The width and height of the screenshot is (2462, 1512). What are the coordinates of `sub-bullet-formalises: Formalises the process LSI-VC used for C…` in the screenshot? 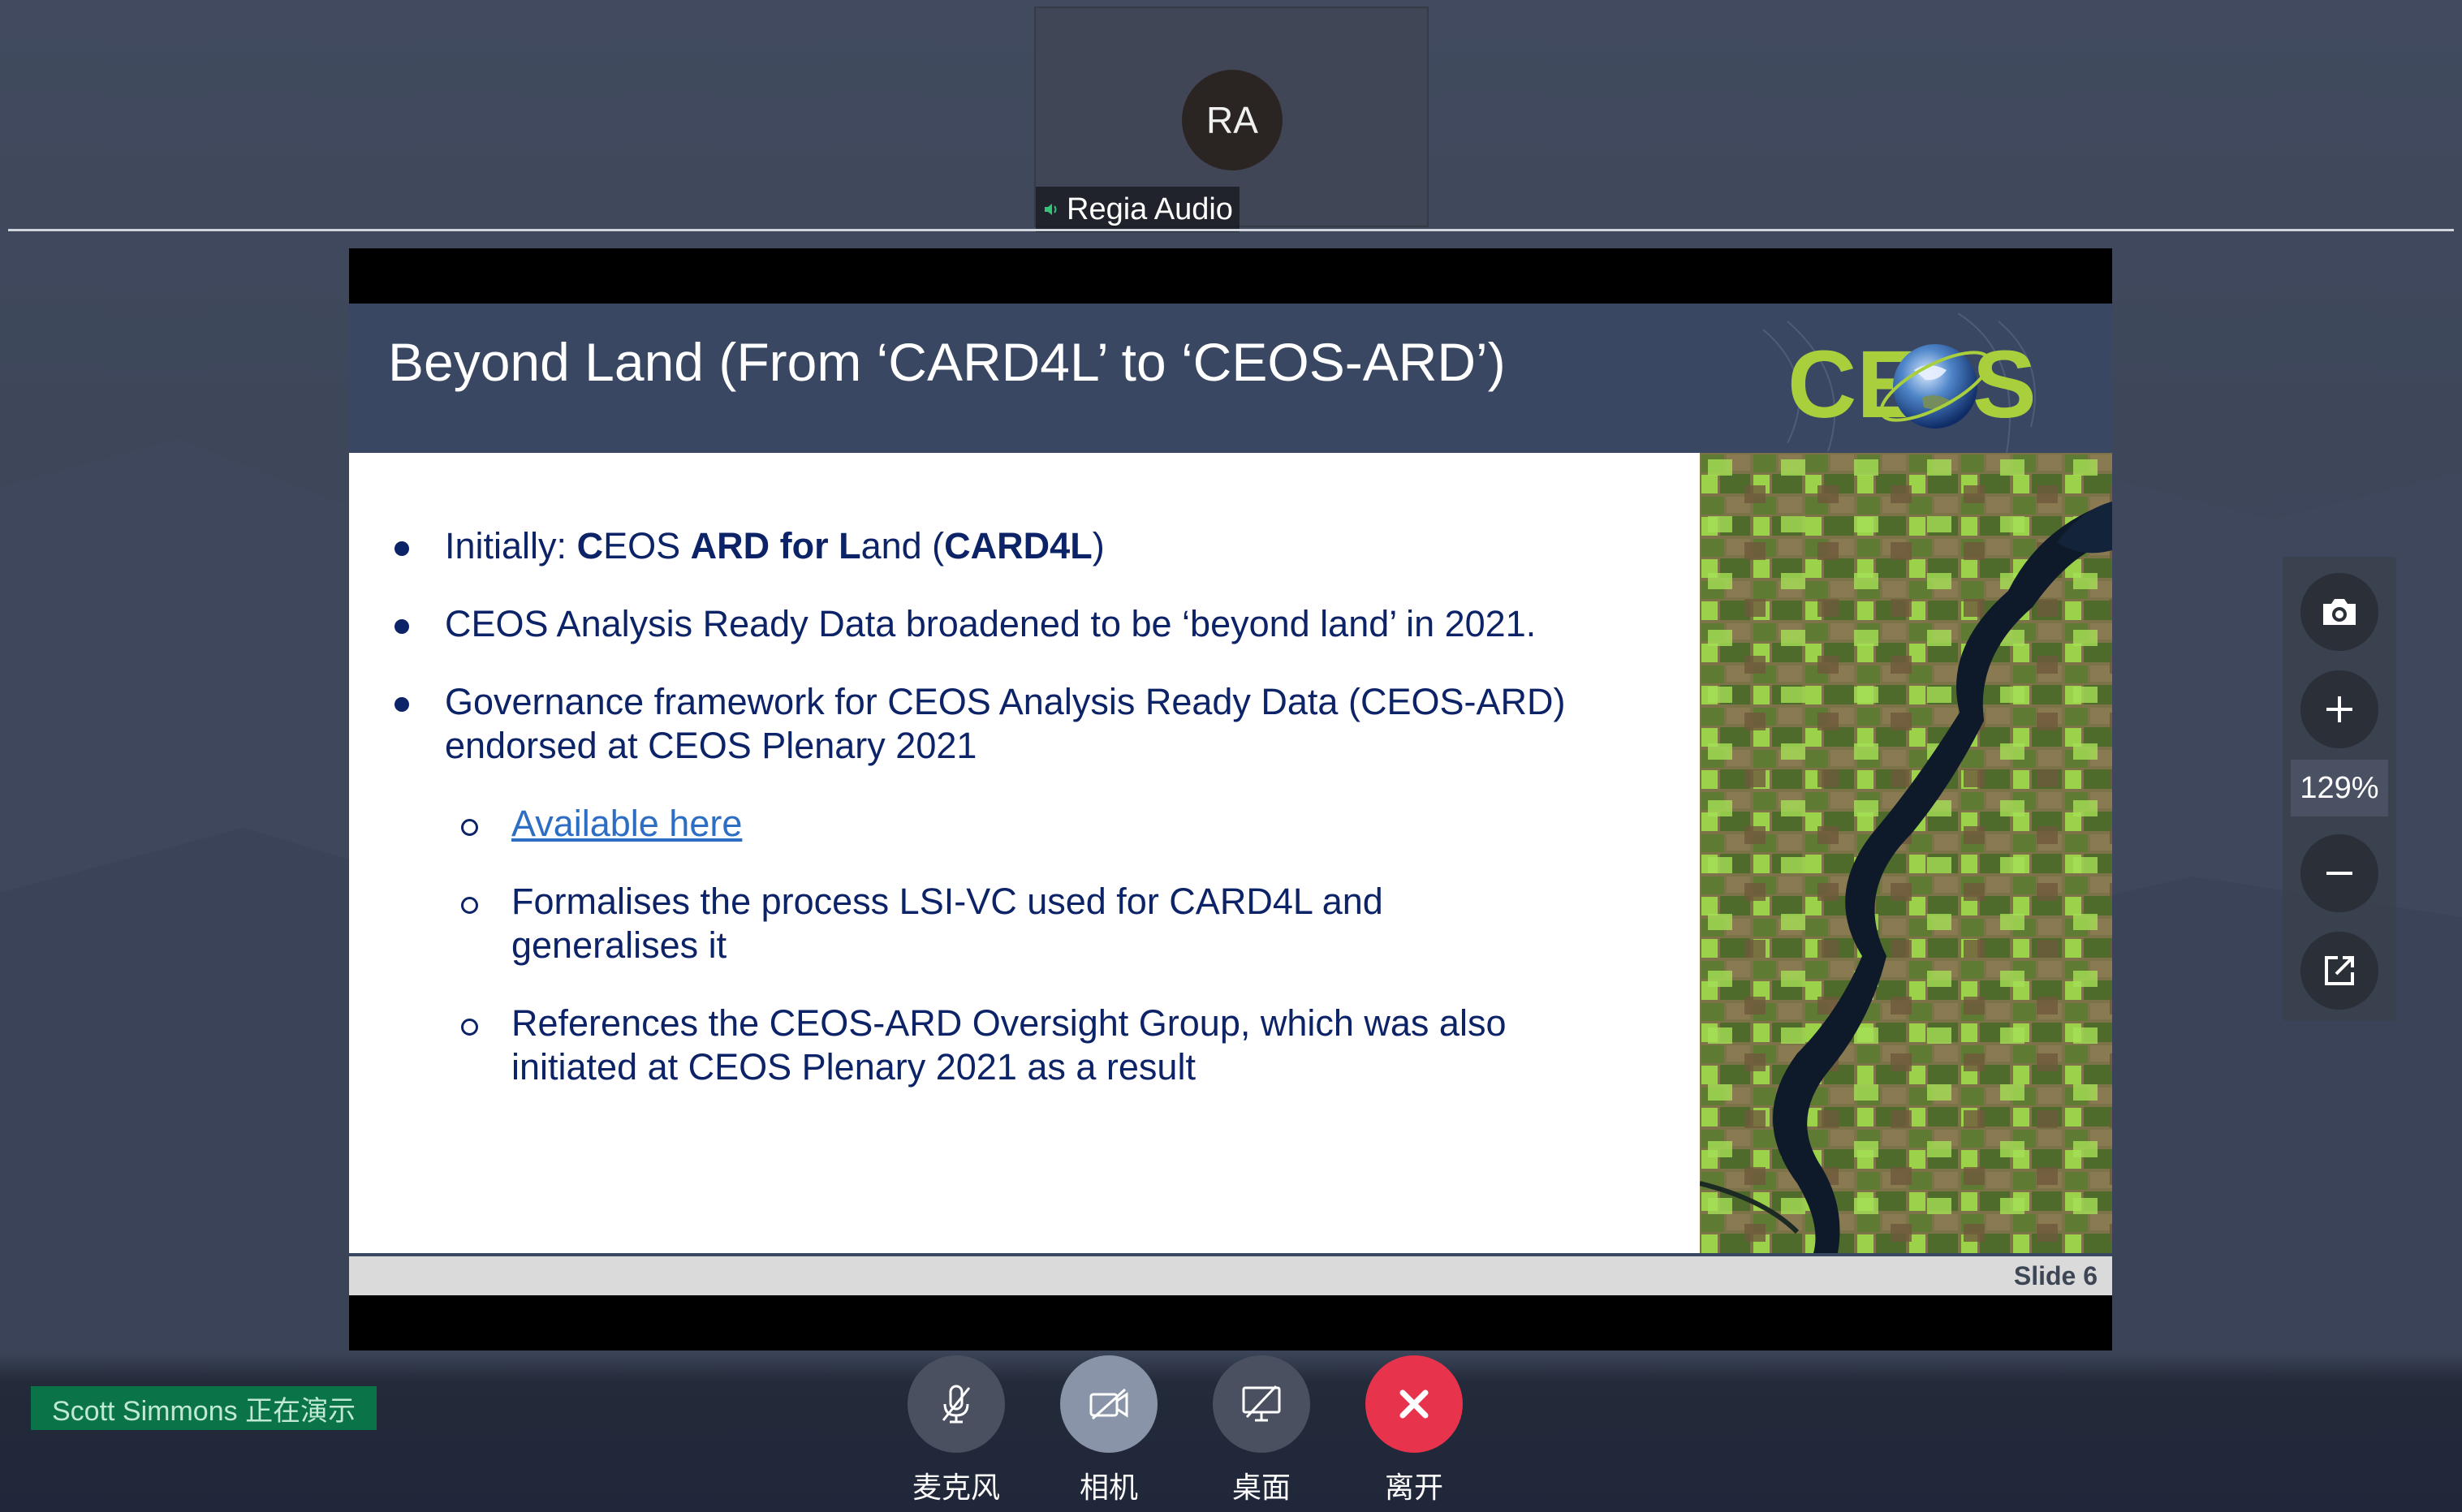 It's located at (919, 924).